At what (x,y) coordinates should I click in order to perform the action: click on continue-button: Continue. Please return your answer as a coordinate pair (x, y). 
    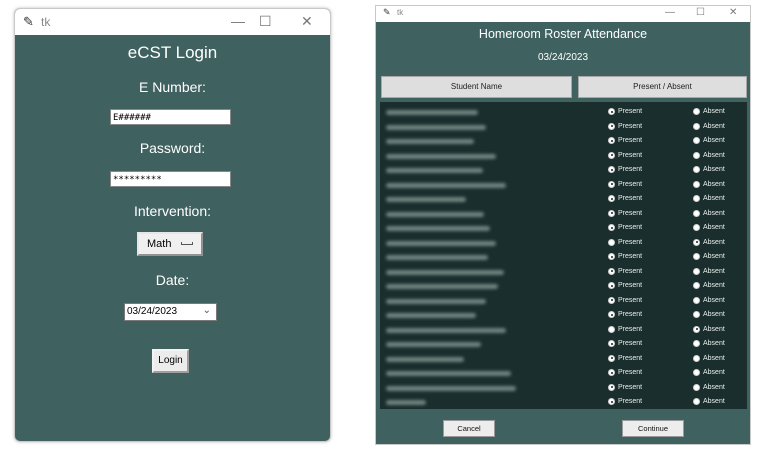
    Looking at the image, I should click on (653, 428).